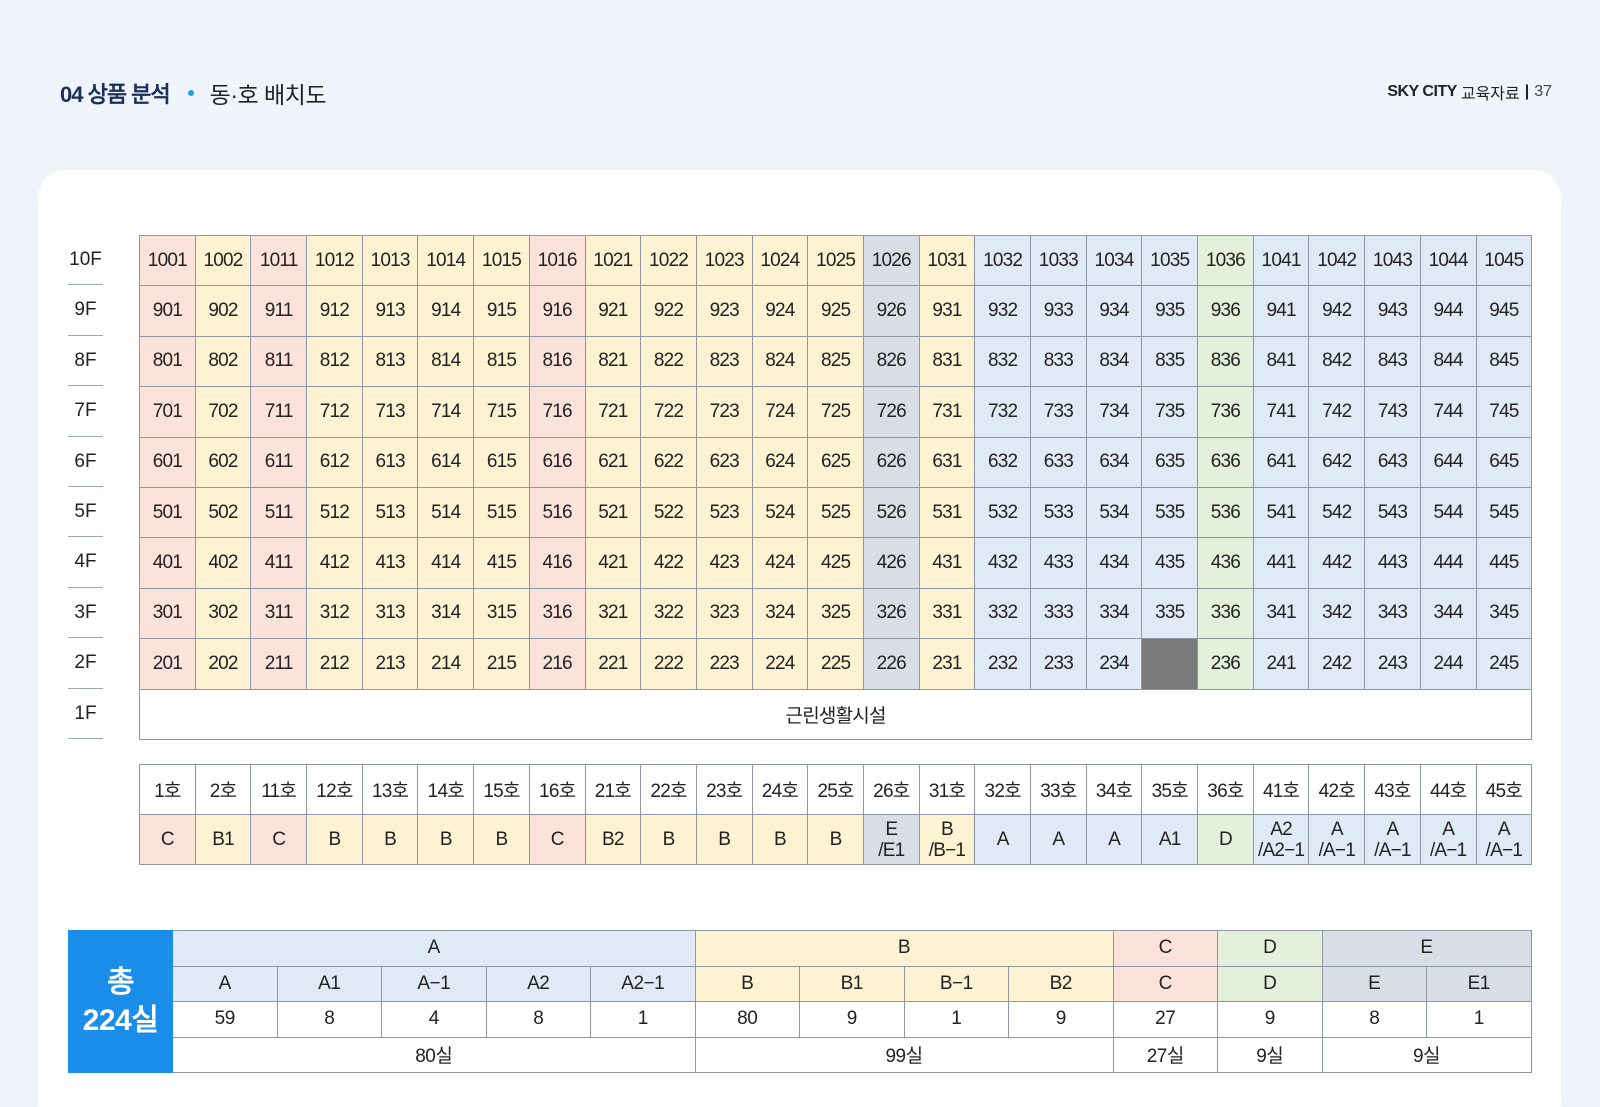  What do you see at coordinates (223, 839) in the screenshot?
I see `type-cell: B1` at bounding box center [223, 839].